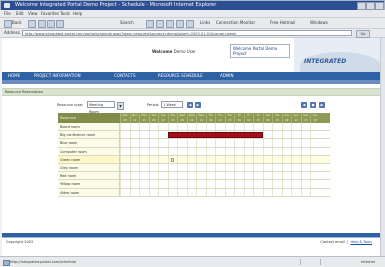 This screenshot has height=267, width=385. Describe the element at coordinates (379, 6) in the screenshot. I see `close-button` at that location.